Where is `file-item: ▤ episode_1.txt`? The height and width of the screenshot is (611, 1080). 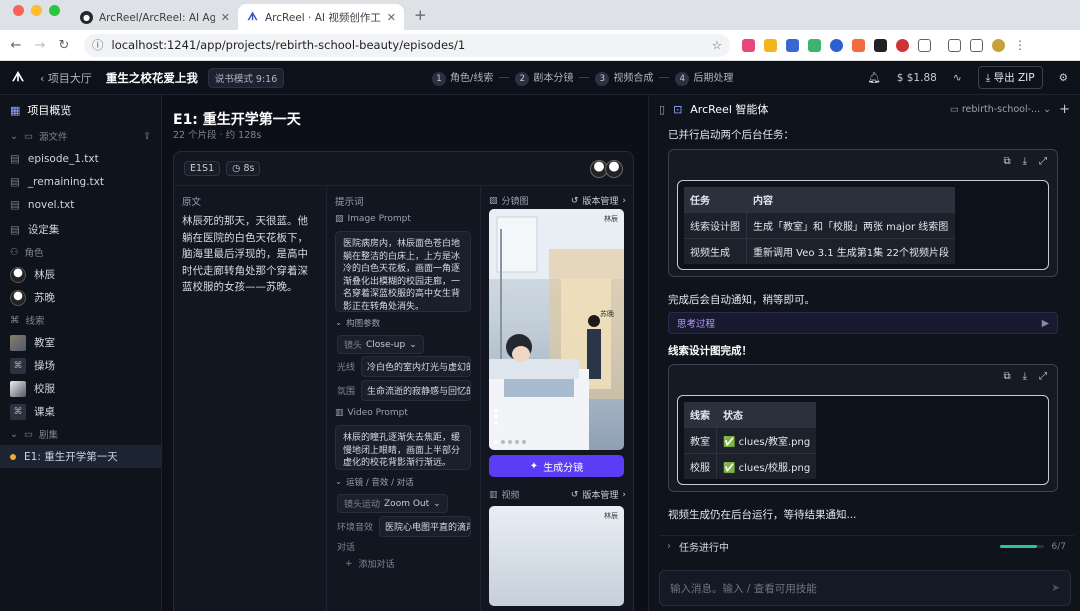 file-item: ▤ episode_1.txt is located at coordinates (80, 158).